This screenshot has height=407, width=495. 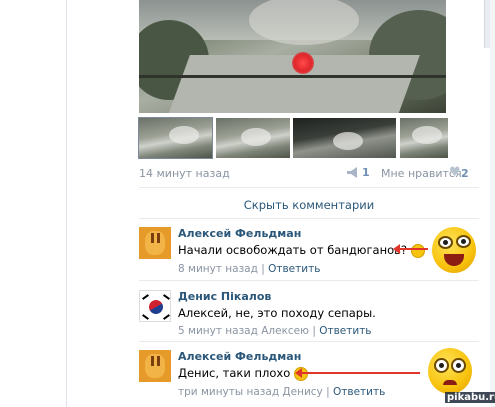 I want to click on comment-text: Денис, таки плохо, so click(x=243, y=373).